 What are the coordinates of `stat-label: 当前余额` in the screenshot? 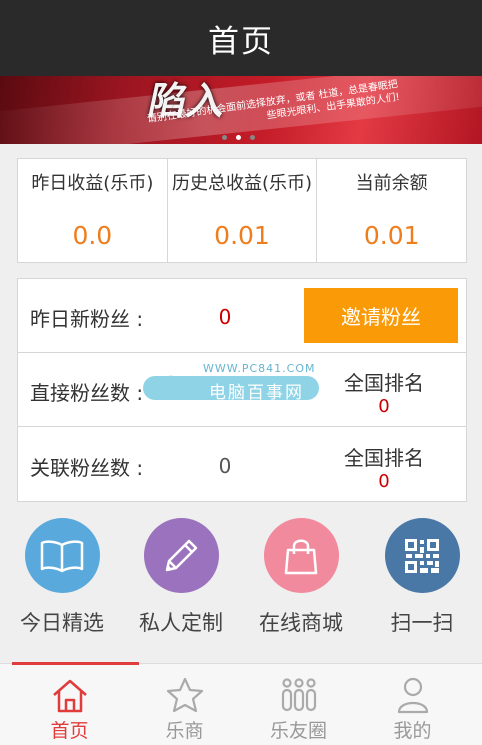 It's located at (391, 183).